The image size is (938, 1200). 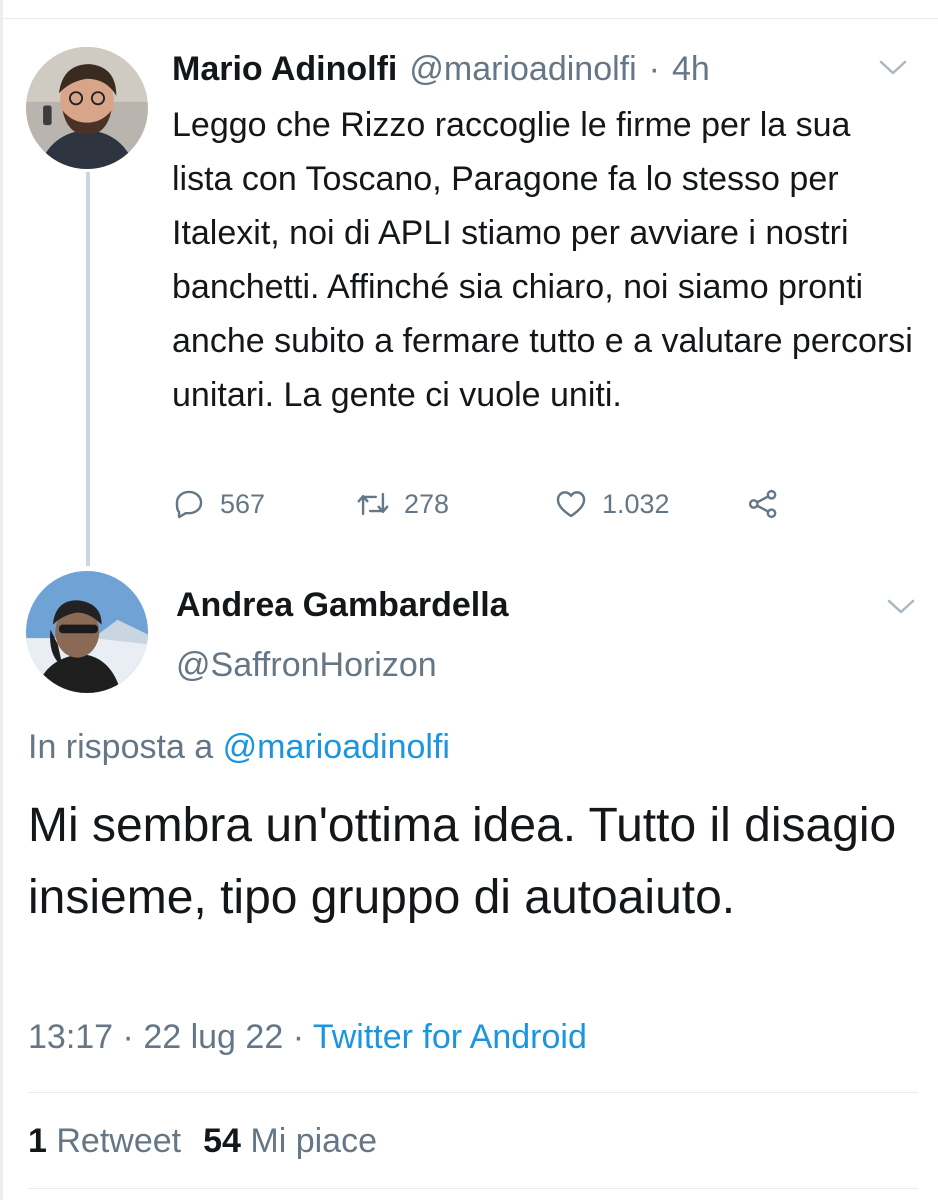 I want to click on likes-count: 54, so click(x=222, y=1141).